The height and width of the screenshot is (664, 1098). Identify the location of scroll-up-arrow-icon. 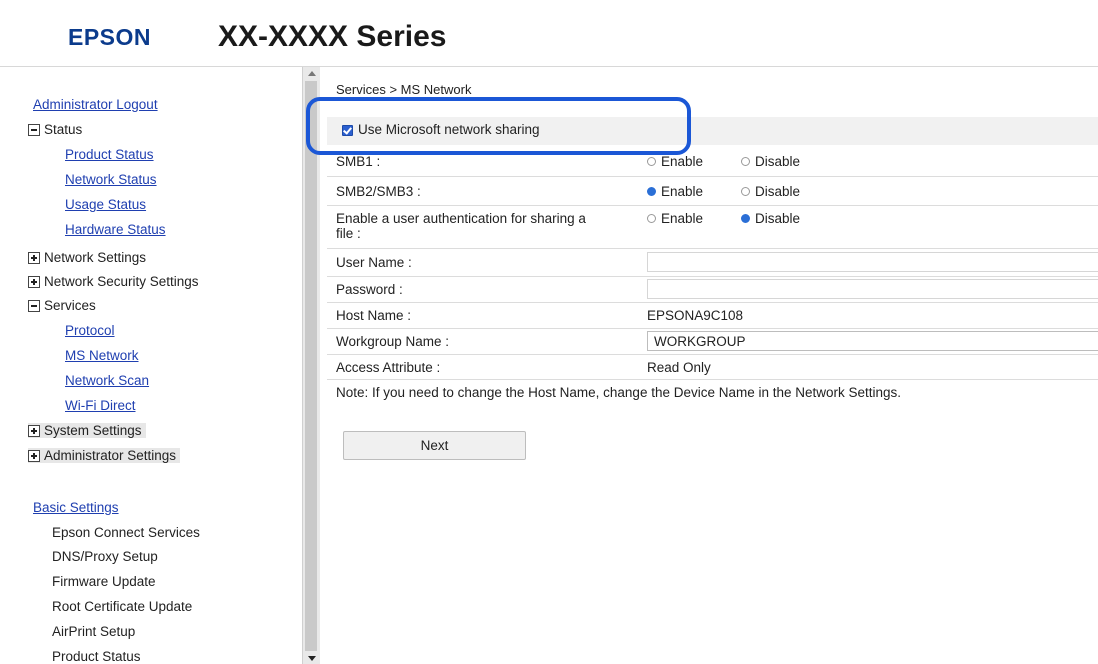
(312, 73).